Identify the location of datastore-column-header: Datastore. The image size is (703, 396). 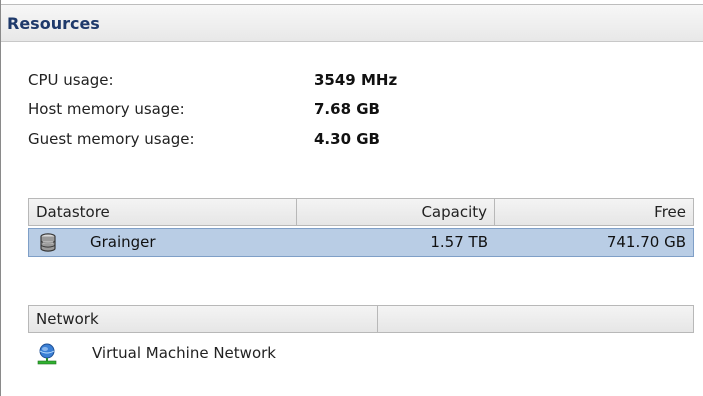
(163, 212).